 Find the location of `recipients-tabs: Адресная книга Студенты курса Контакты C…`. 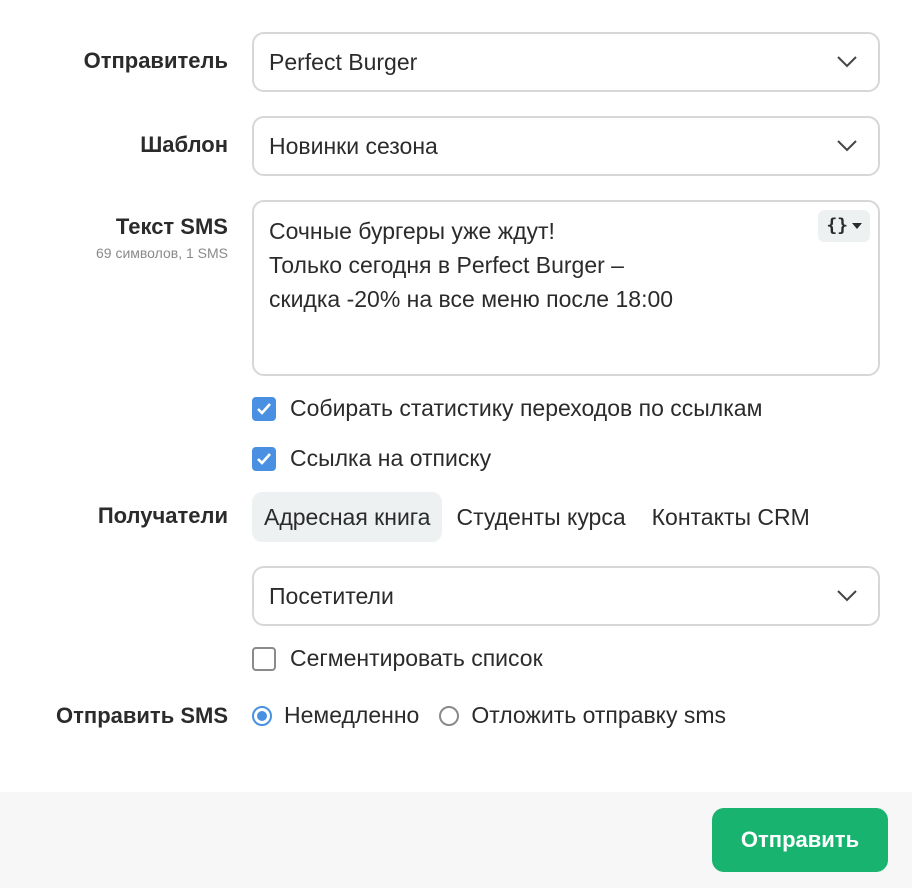

recipients-tabs: Адресная книга Студенты курса Контакты C… is located at coordinates (538, 517).